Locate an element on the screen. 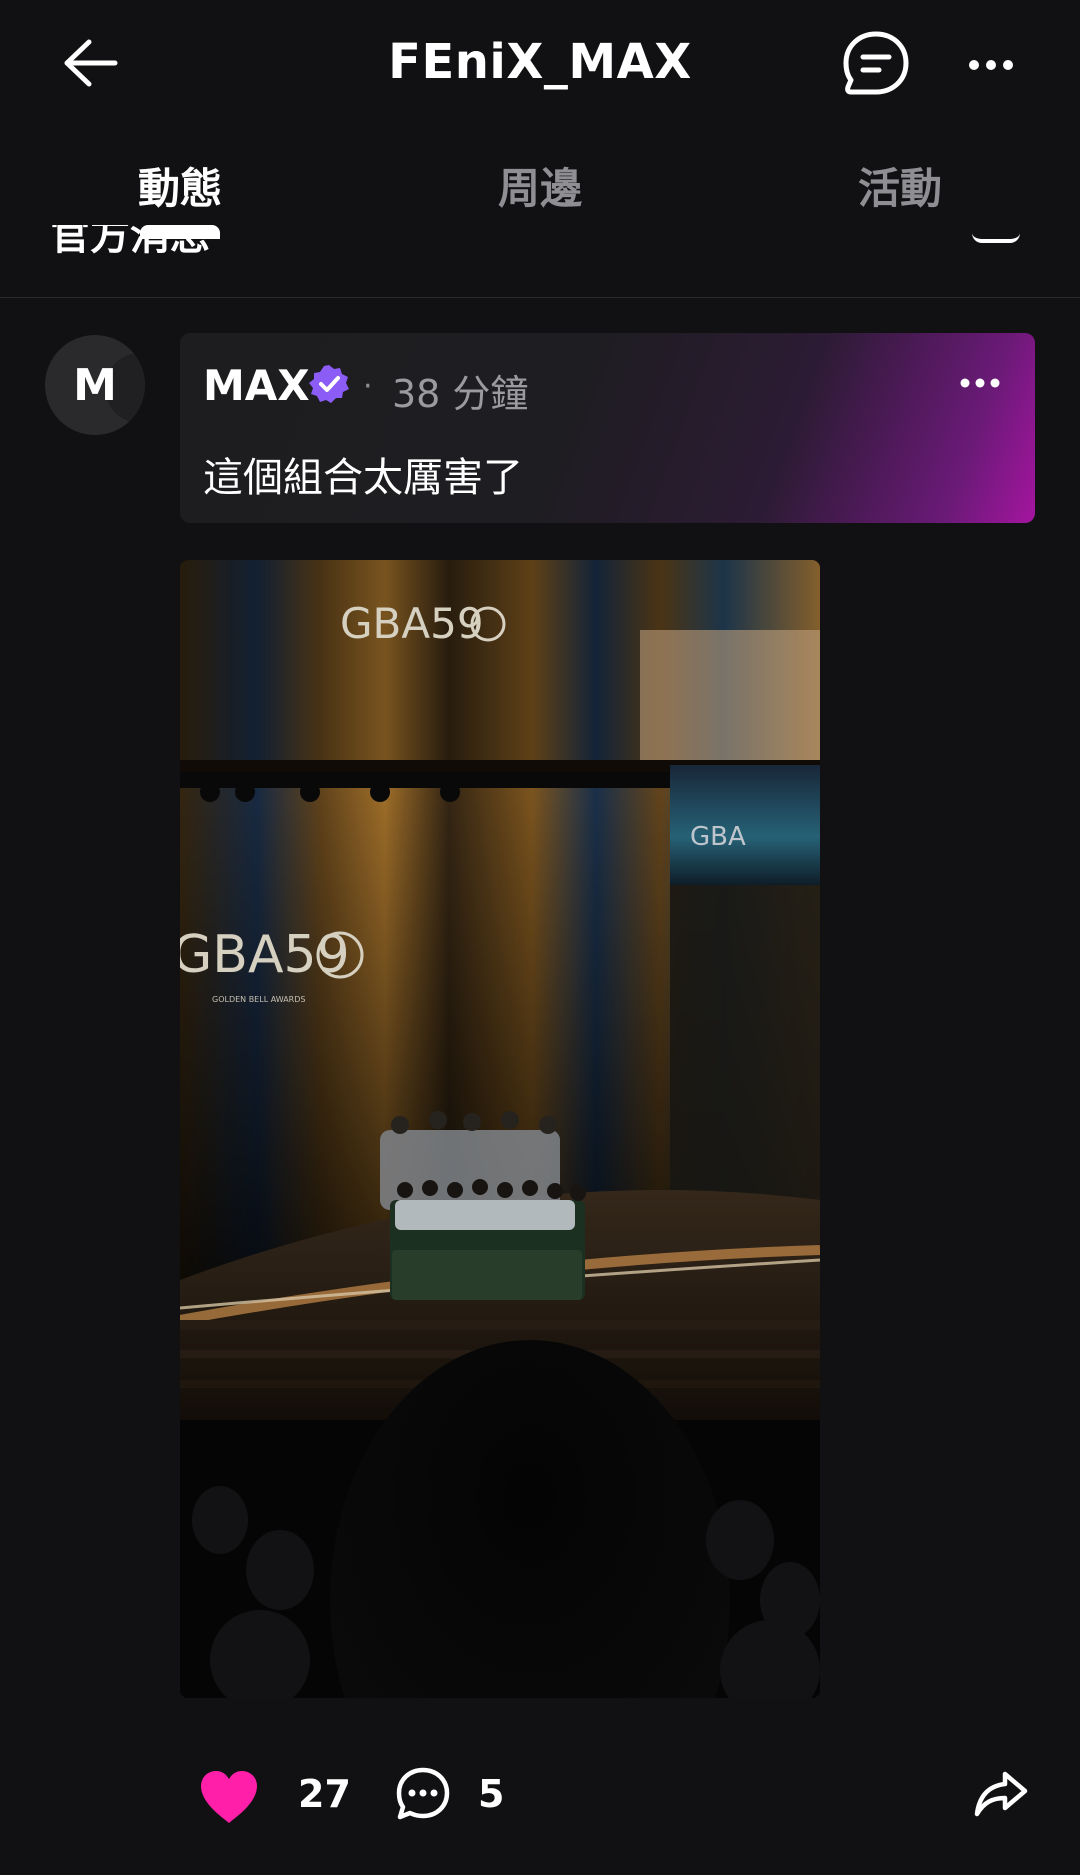  avatar: M is located at coordinates (95, 385).